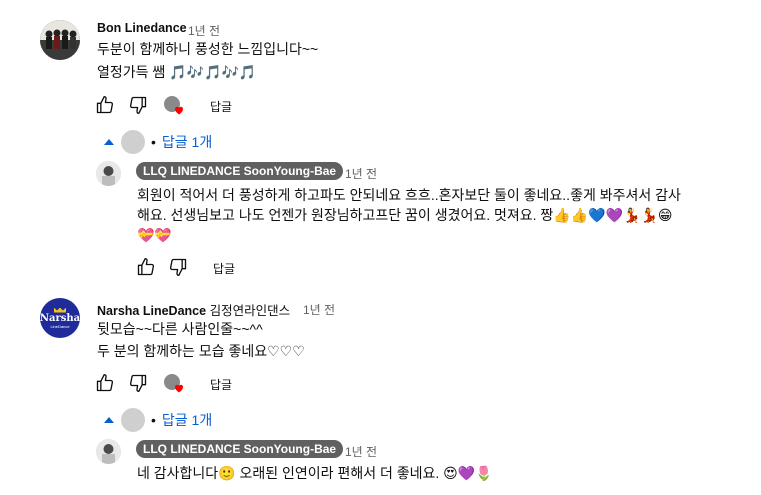  I want to click on reply-trail-emoji: 😍💜🌷, so click(468, 473).